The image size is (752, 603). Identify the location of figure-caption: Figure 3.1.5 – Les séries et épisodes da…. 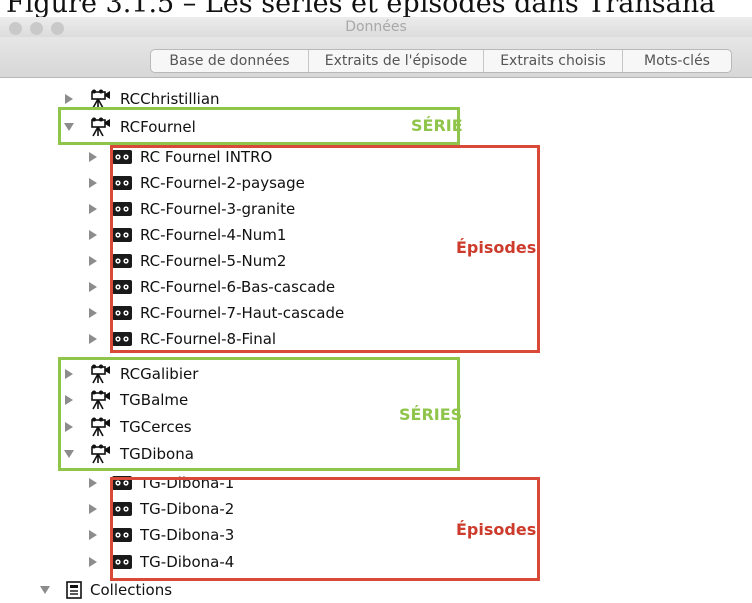
(361, 8).